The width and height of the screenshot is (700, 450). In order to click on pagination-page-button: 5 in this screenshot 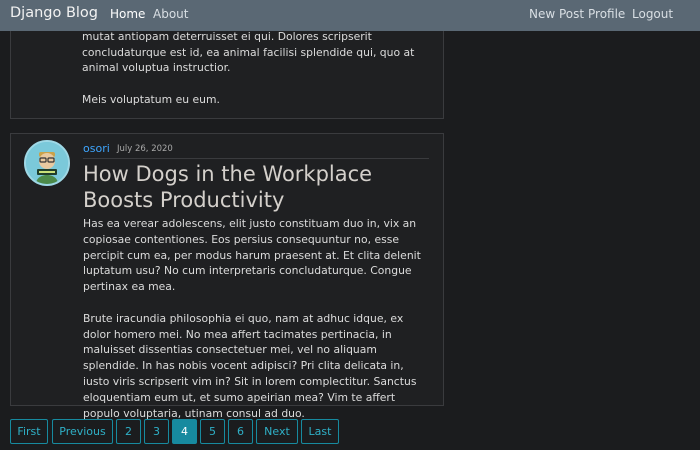, I will do `click(212, 431)`.